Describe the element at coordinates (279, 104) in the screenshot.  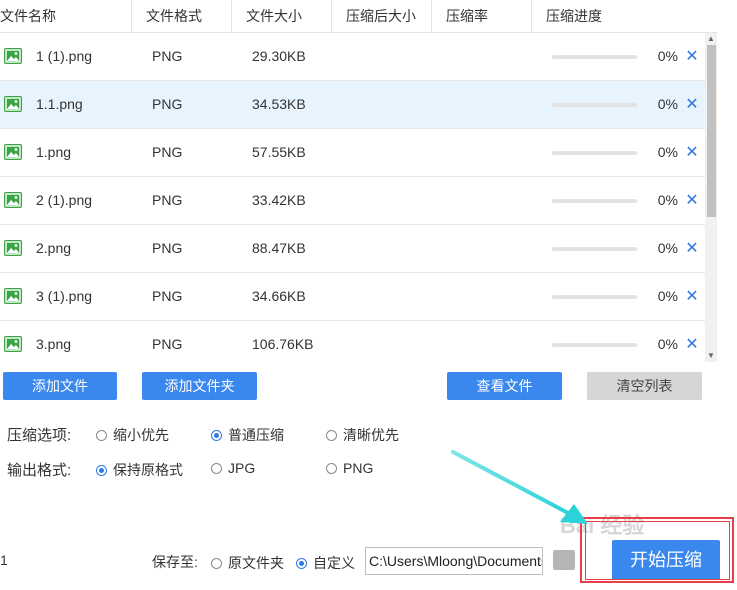
I see `file-size: 34.53KB` at that location.